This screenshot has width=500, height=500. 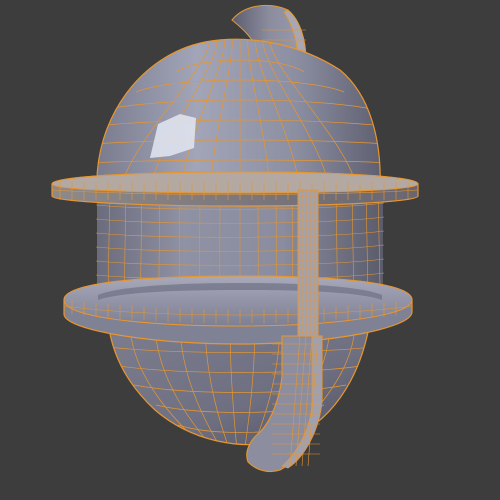 What do you see at coordinates (308, 267) in the screenshot?
I see `vertical-fin-front` at bounding box center [308, 267].